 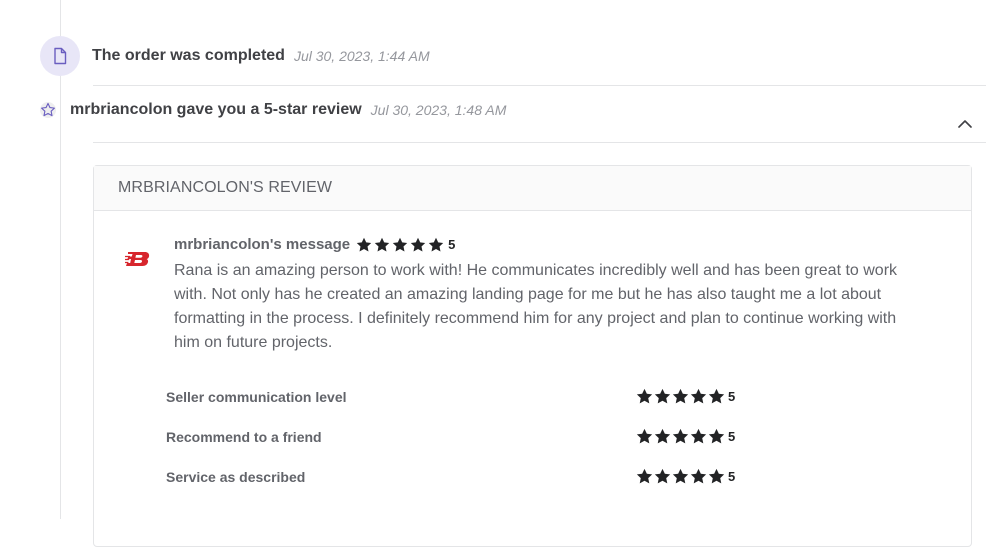 I want to click on rating-row-service-described: Service as described 5, so click(x=456, y=476).